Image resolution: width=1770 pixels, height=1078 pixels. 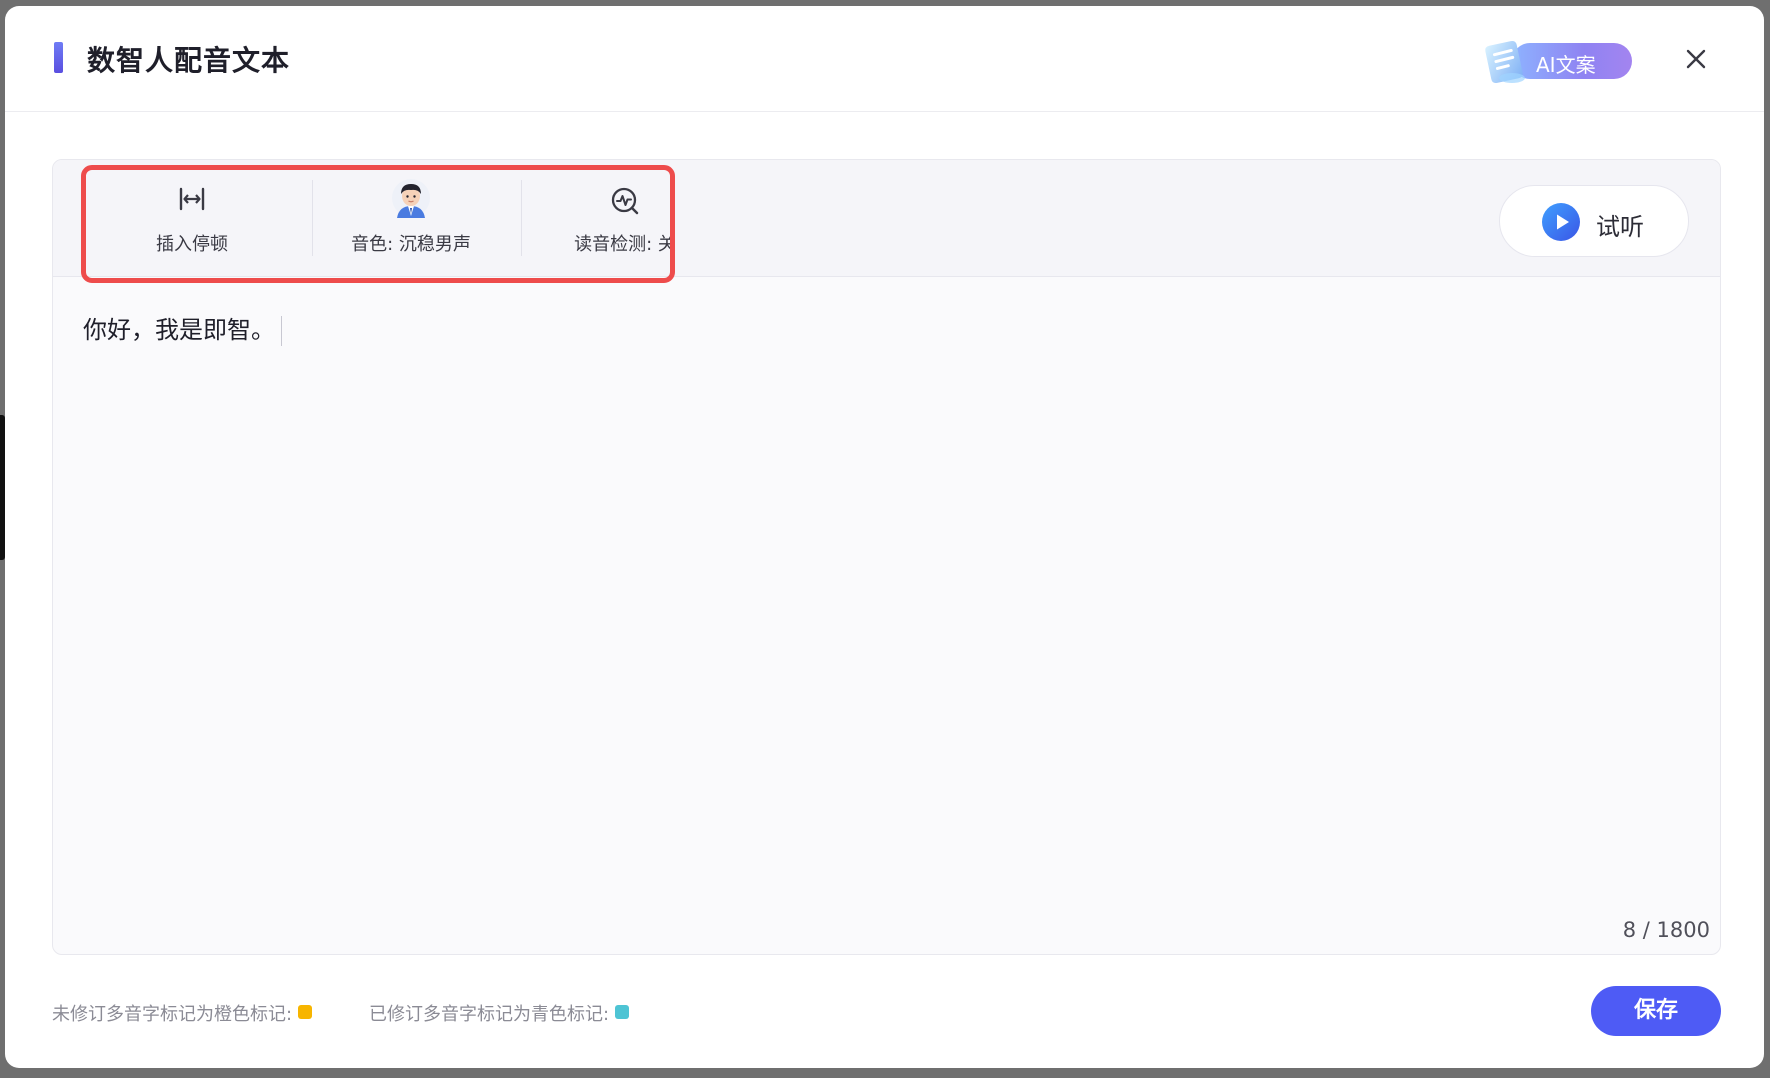 What do you see at coordinates (625, 201) in the screenshot?
I see `pronunciation-check-icon` at bounding box center [625, 201].